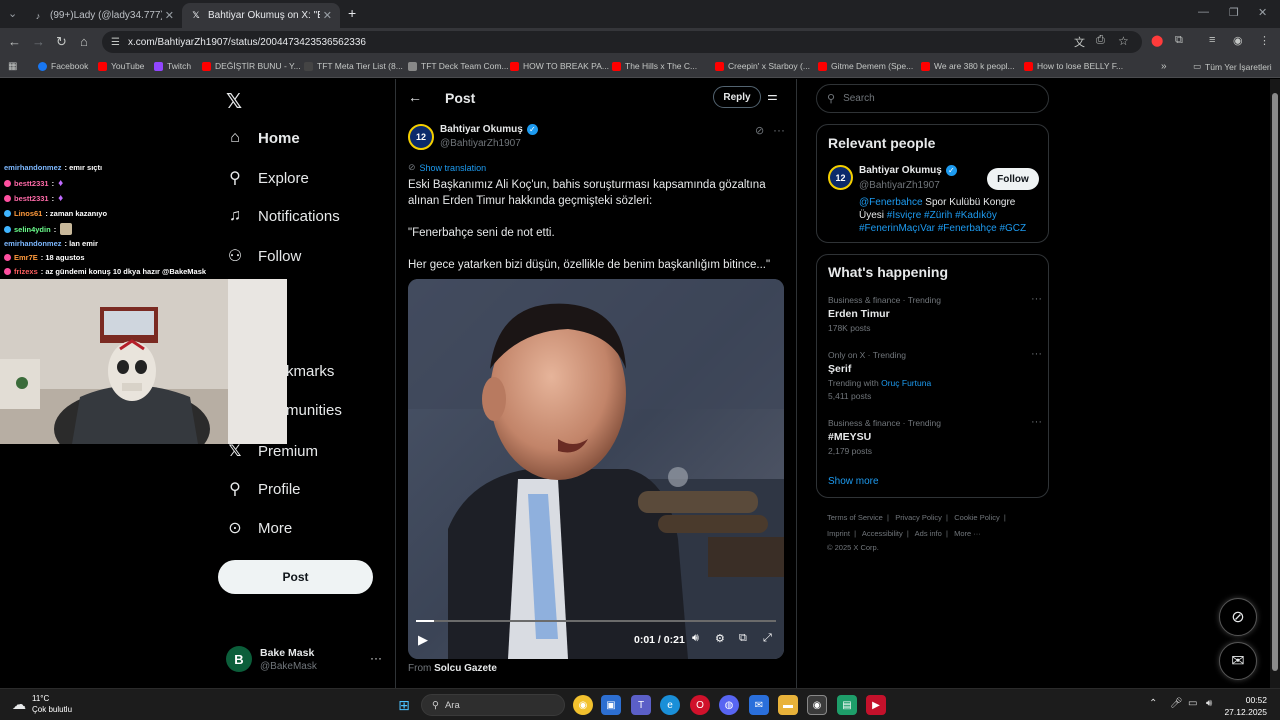  Describe the element at coordinates (1232, 66) in the screenshot. I see `all-bookmarks-folder: ▭ Tüm Yer İşaretleri` at that location.